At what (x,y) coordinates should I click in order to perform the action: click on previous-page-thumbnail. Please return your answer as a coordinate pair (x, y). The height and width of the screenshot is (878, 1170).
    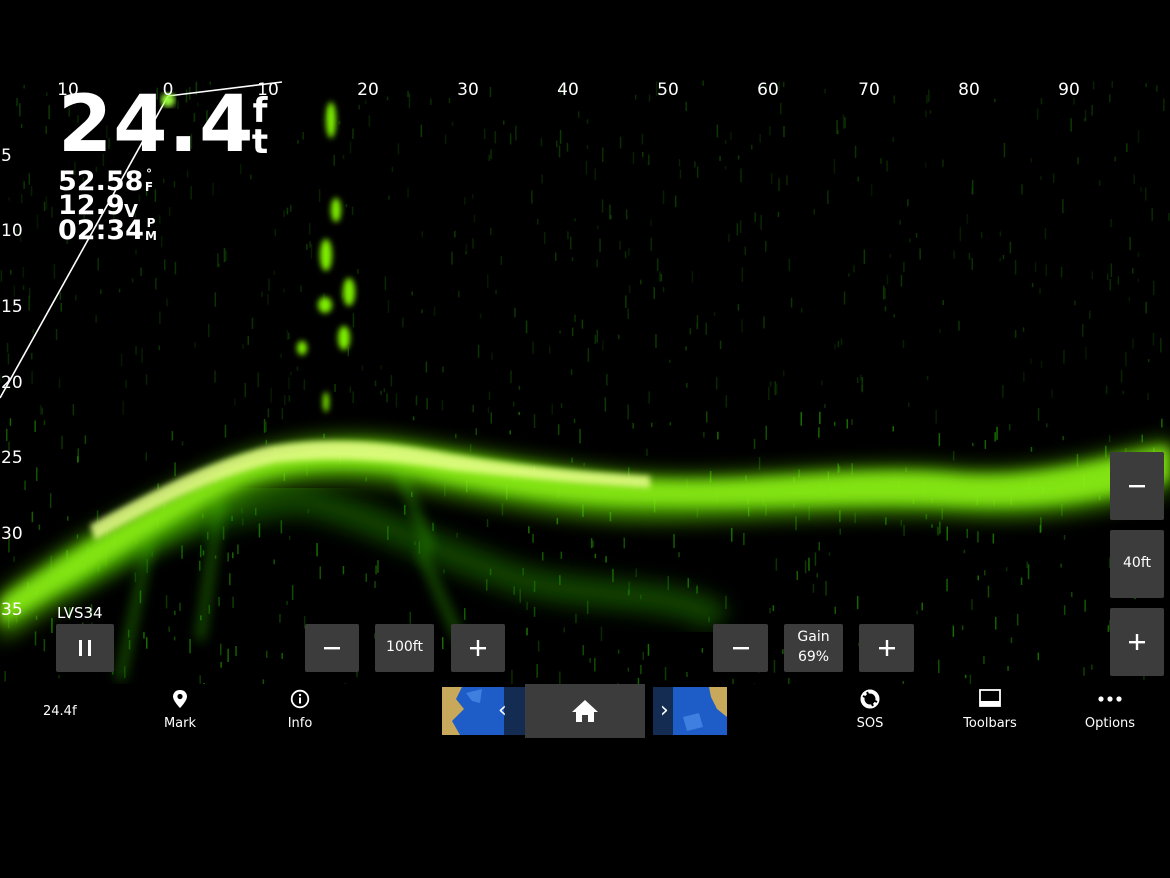
    Looking at the image, I should click on (485, 711).